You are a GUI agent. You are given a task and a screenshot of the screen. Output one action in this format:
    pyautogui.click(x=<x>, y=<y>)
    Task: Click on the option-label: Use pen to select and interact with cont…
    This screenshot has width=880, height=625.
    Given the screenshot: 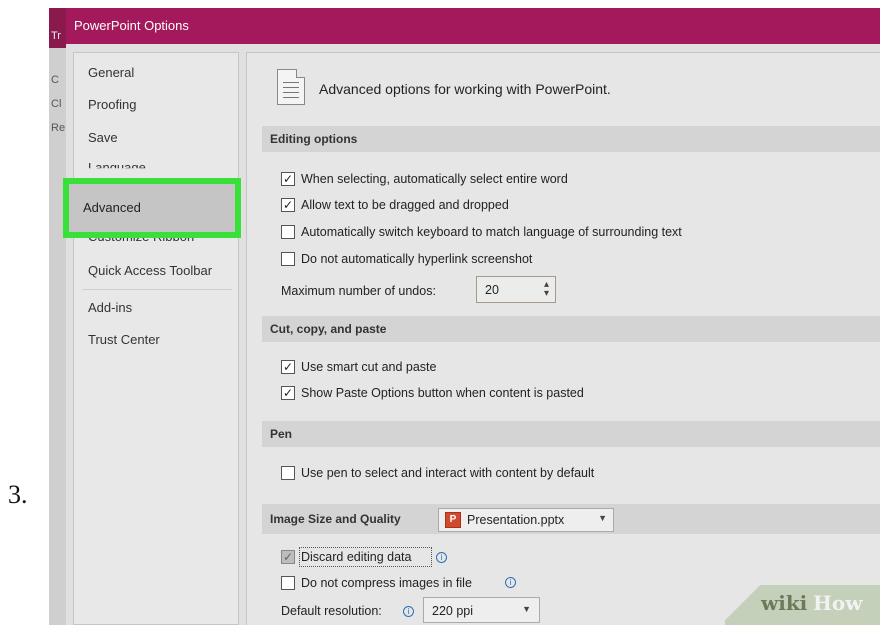 What is the action you would take?
    pyautogui.click(x=448, y=473)
    